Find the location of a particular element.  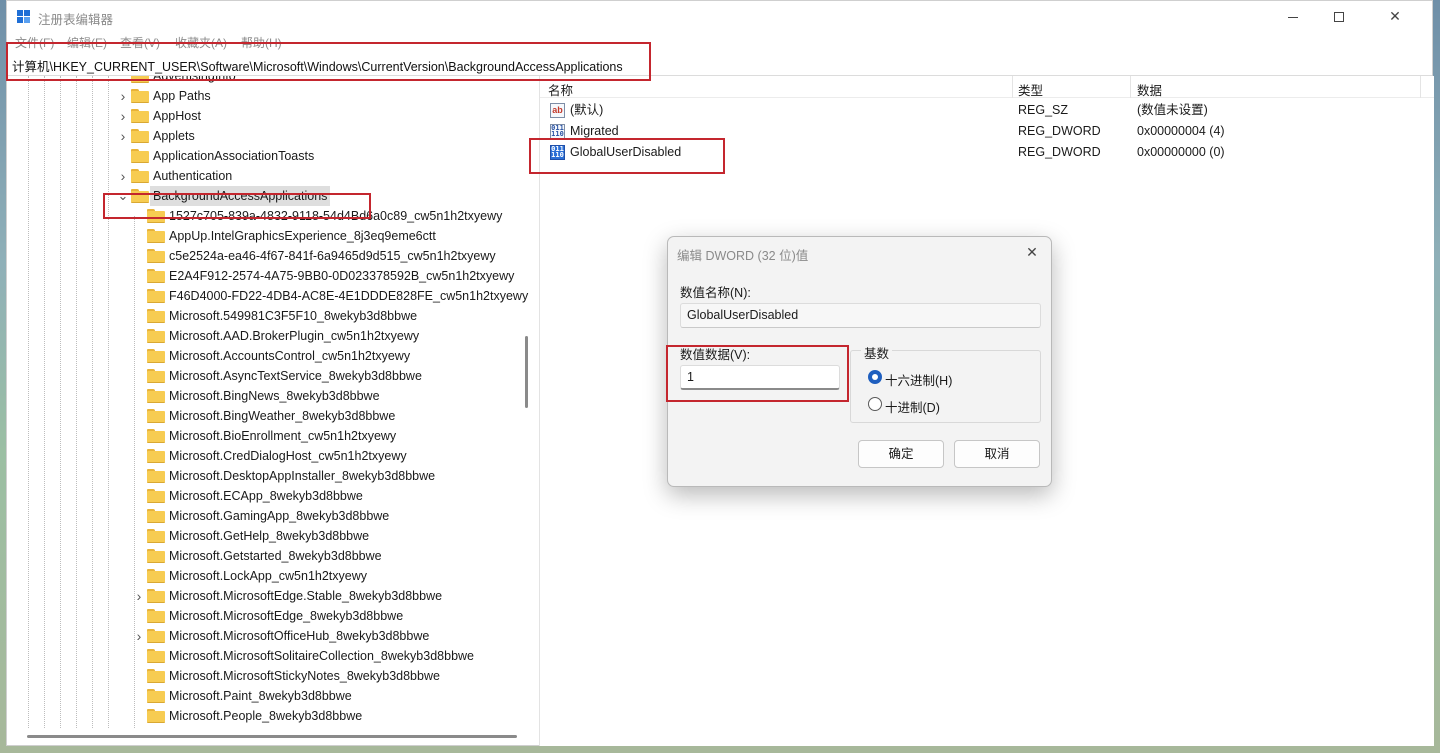

value-data-field: 1 is located at coordinates (760, 377).